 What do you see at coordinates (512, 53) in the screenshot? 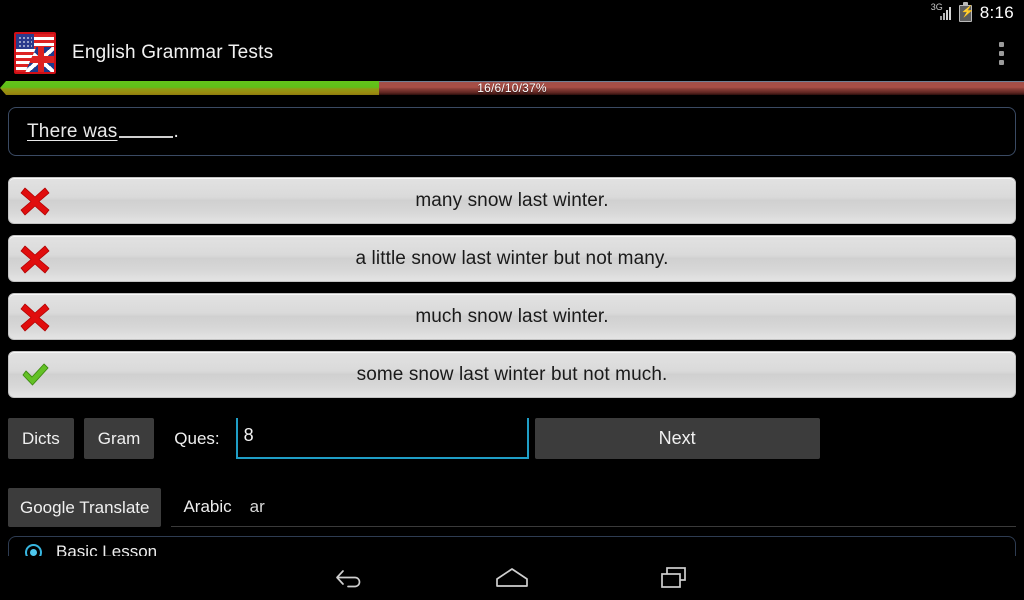
I see `app-bar: English Grammar Tests` at bounding box center [512, 53].